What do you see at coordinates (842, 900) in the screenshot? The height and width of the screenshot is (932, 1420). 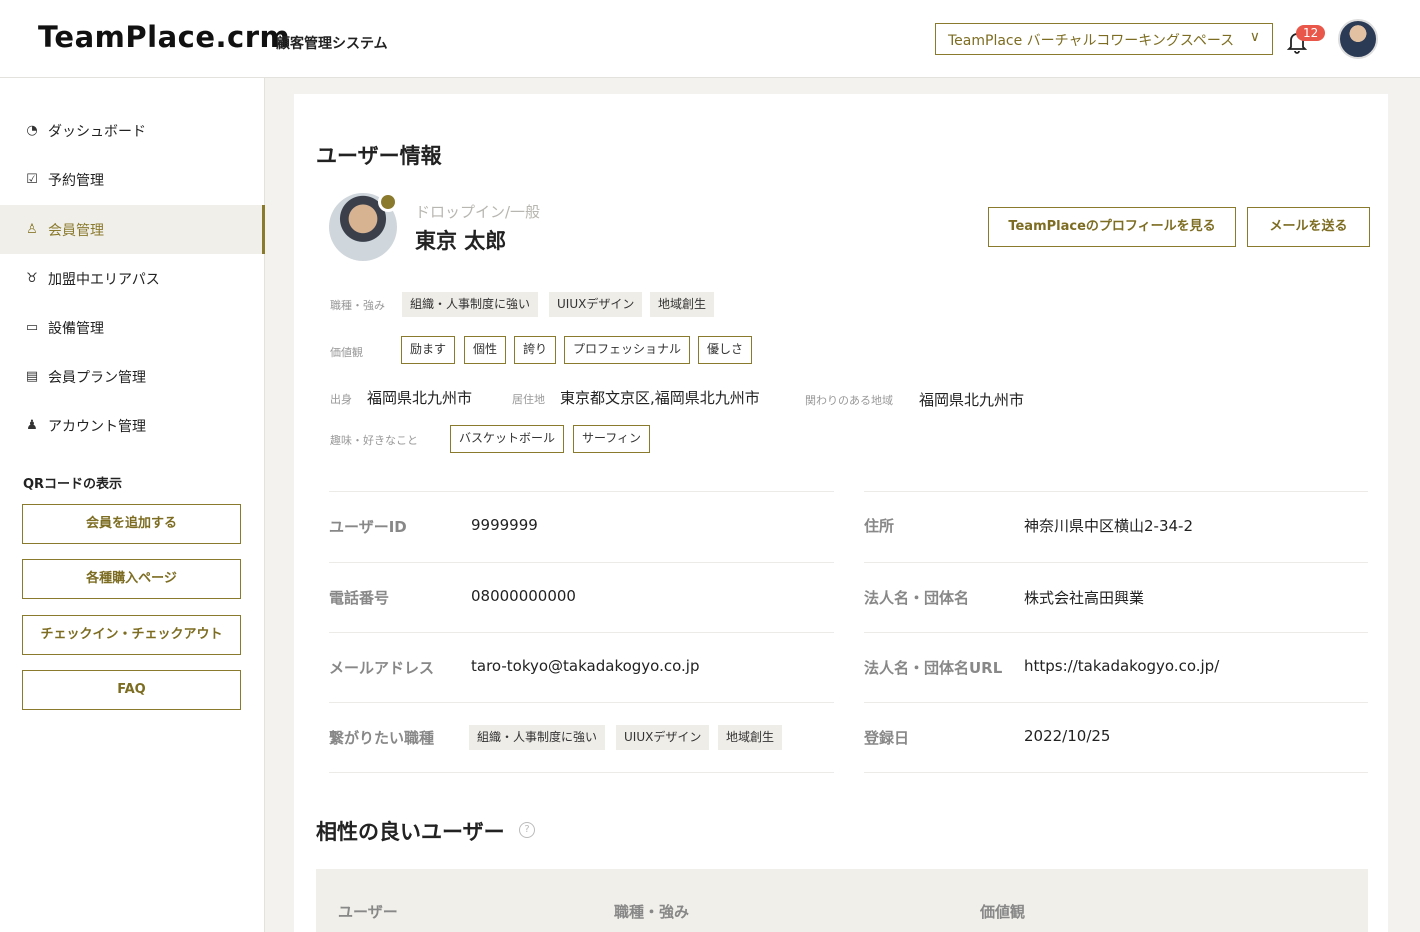 I see `compat-table-header: ユーザー 職種・強み 価値観` at bounding box center [842, 900].